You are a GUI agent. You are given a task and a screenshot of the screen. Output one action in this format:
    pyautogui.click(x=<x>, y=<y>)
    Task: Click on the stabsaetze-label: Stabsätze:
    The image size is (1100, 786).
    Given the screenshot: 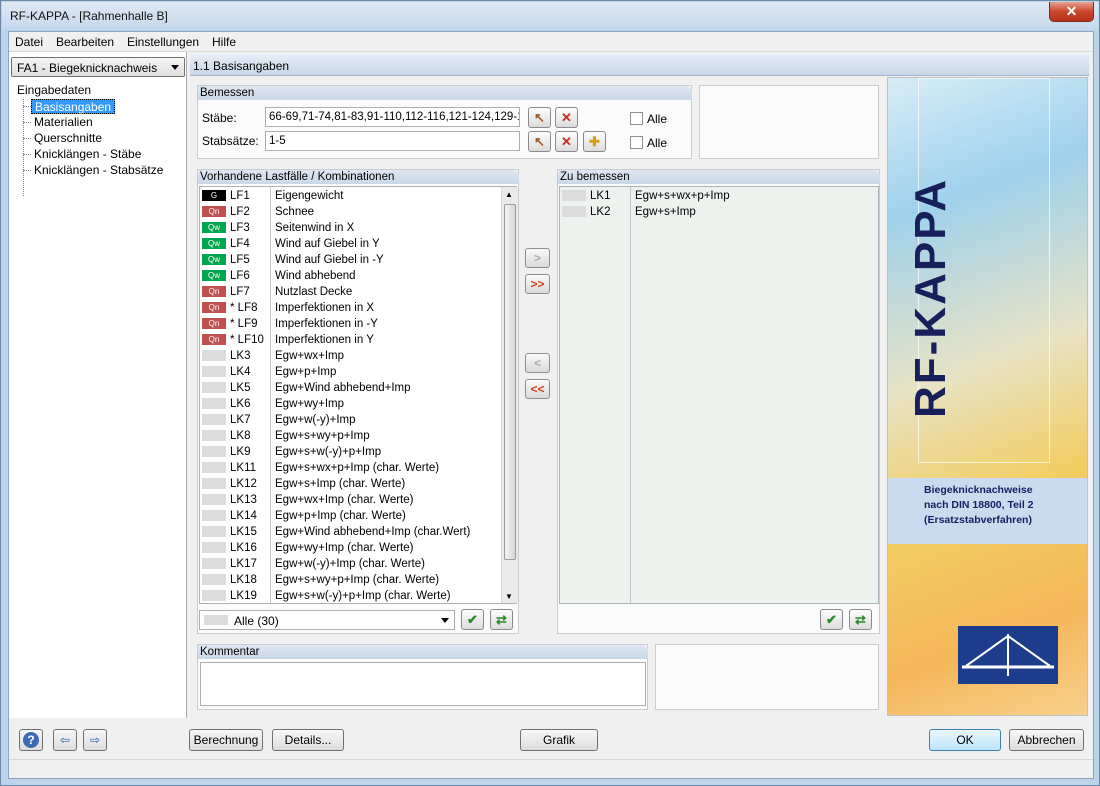 What is the action you would take?
    pyautogui.click(x=230, y=141)
    